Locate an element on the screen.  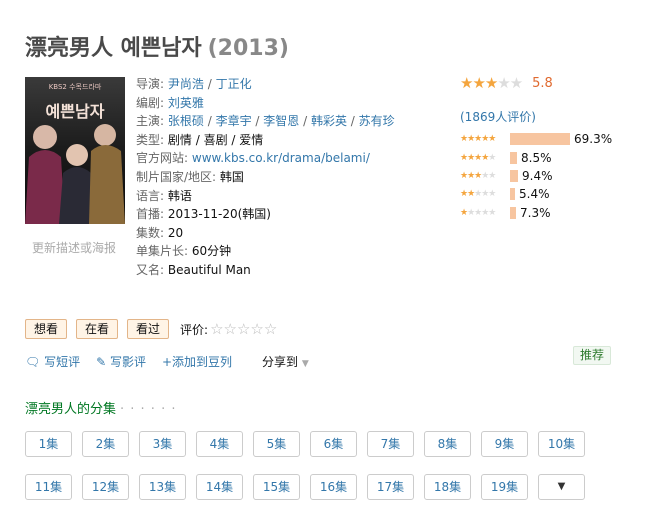
director-link: 尹尚浩 is located at coordinates (186, 84).